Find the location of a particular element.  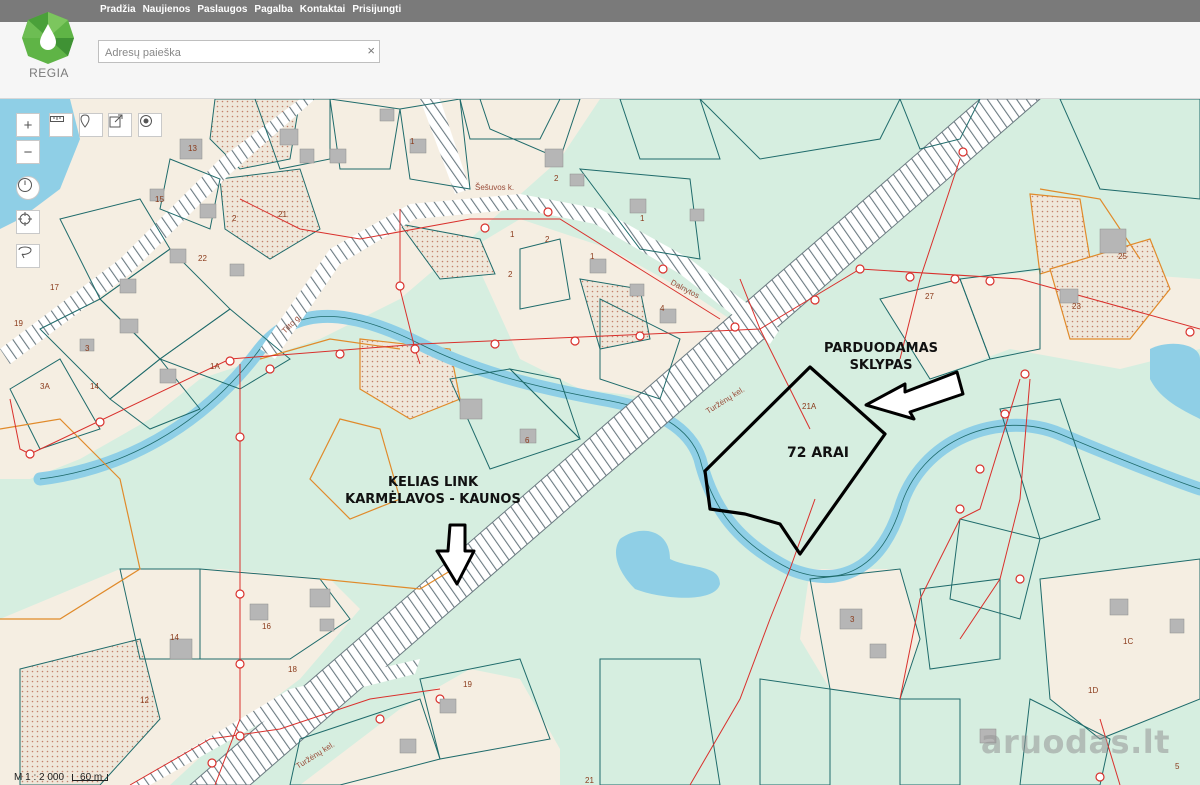

parcel-label: 13 is located at coordinates (192, 148).